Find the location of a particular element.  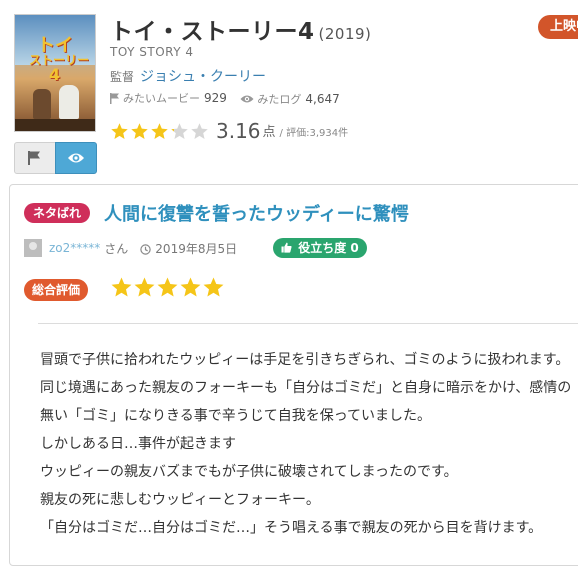

seen-label: みたログ is located at coordinates (279, 99).